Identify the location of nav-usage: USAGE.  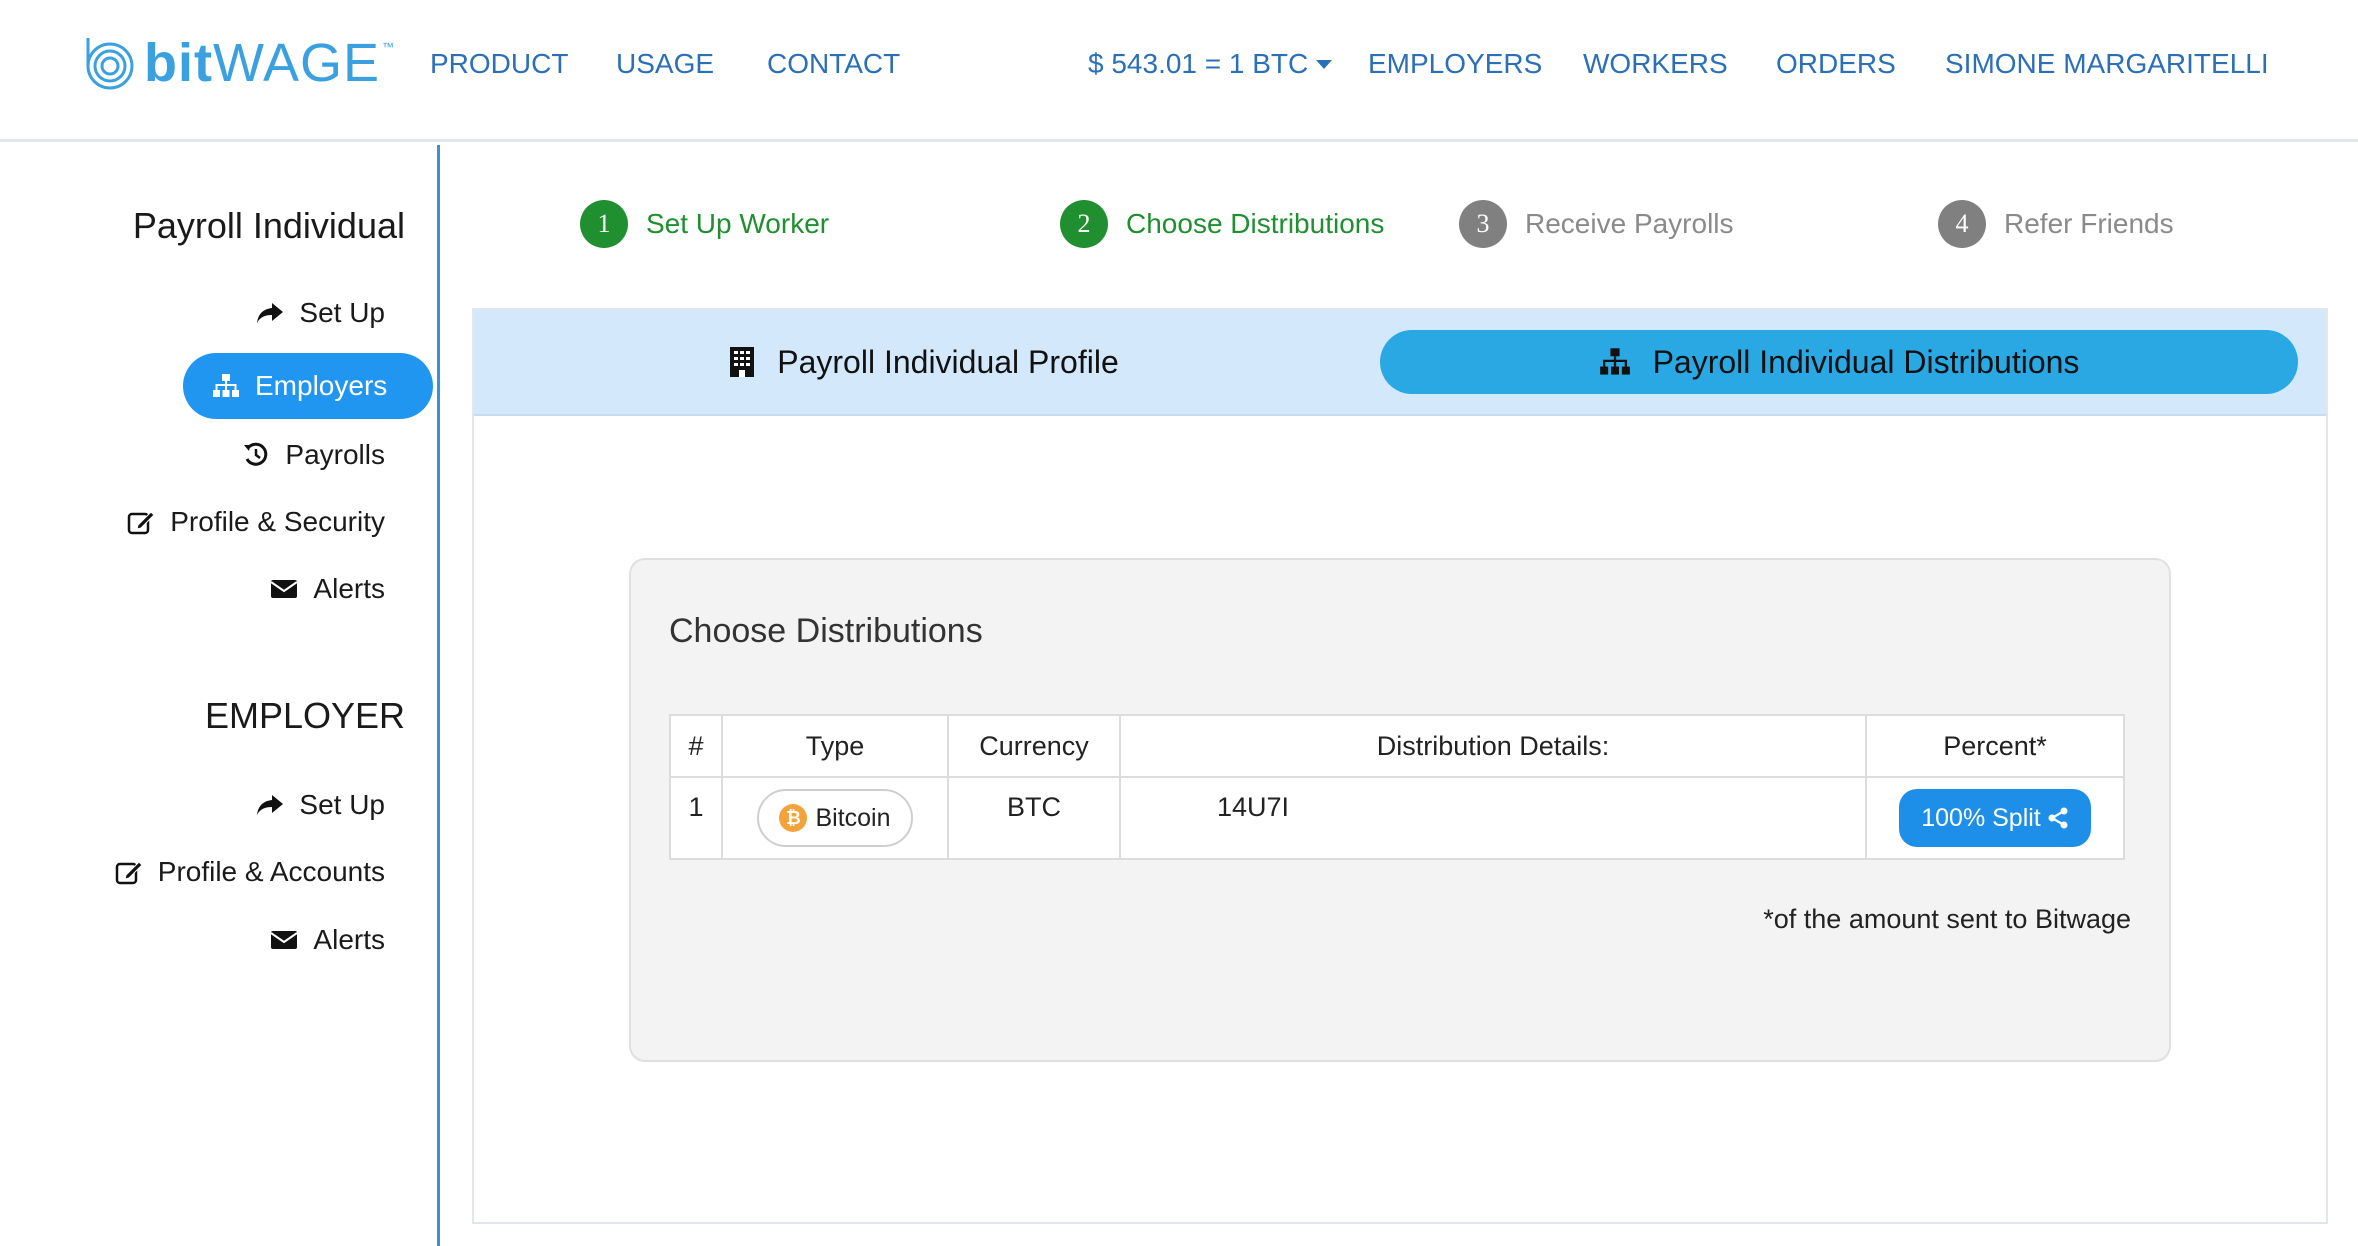
(665, 64).